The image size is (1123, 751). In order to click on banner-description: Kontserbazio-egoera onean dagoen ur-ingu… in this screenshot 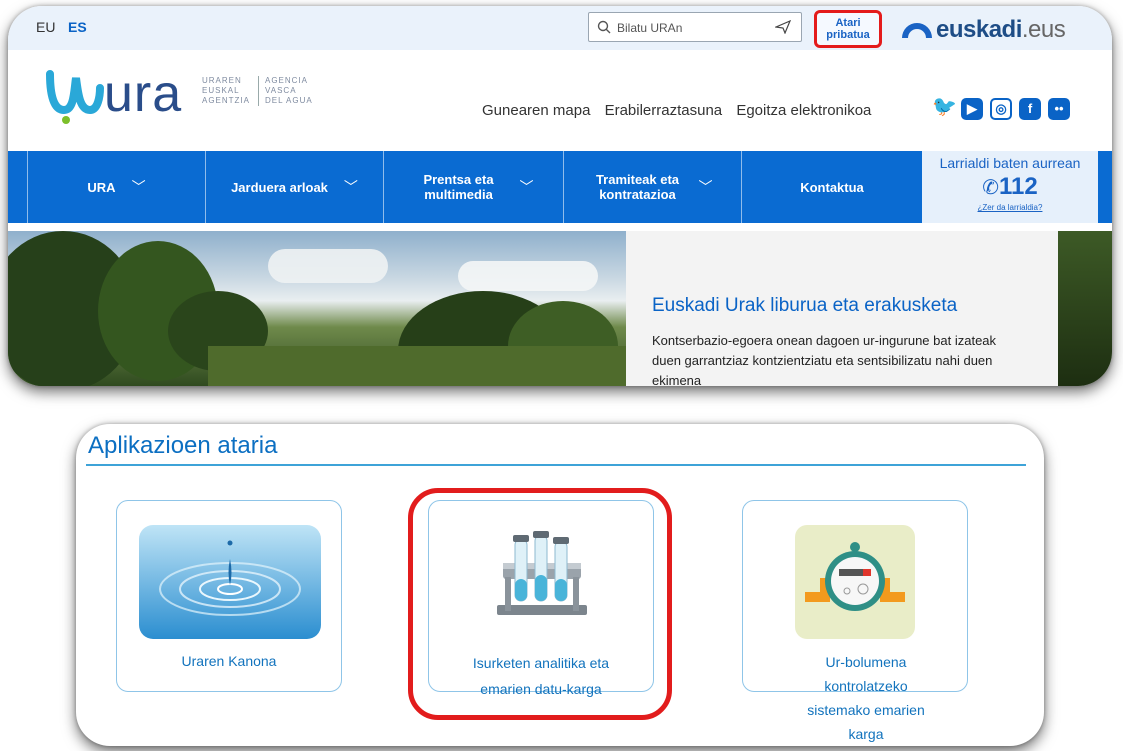, I will do `click(824, 359)`.